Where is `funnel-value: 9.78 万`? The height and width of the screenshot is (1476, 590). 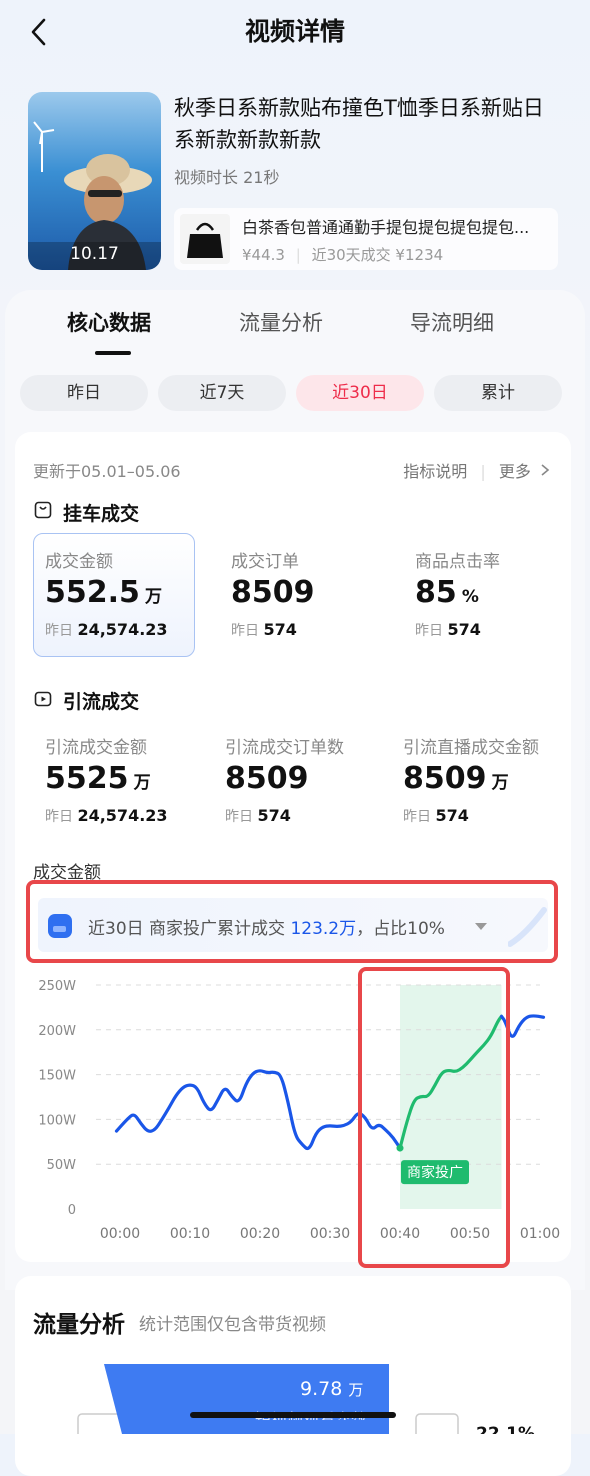
funnel-value: 9.78 万 is located at coordinates (331, 1389).